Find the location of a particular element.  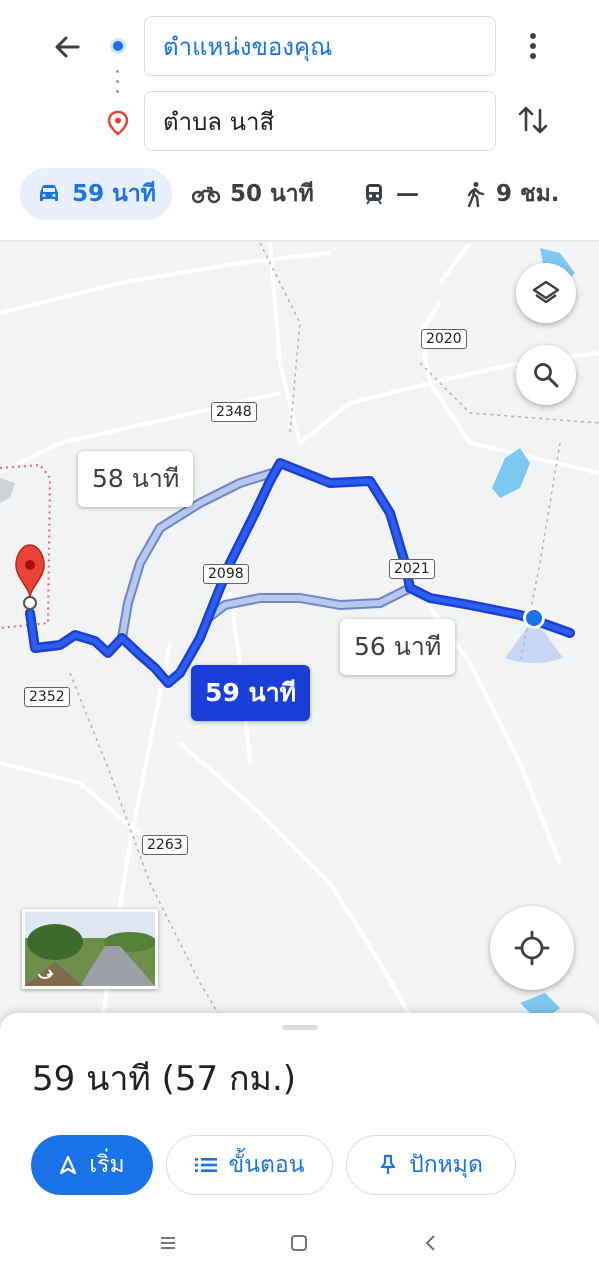

destination-marker-dot is located at coordinates (30, 565).